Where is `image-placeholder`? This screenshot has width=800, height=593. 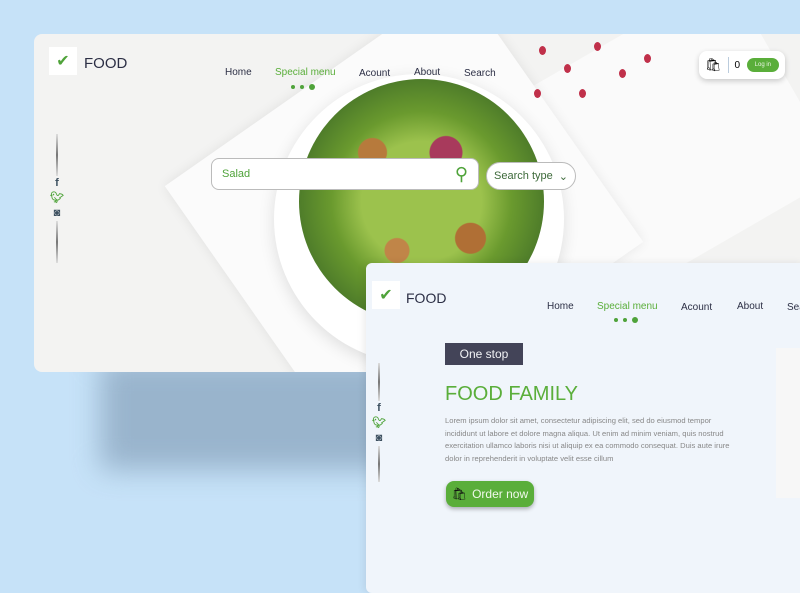 image-placeholder is located at coordinates (788, 423).